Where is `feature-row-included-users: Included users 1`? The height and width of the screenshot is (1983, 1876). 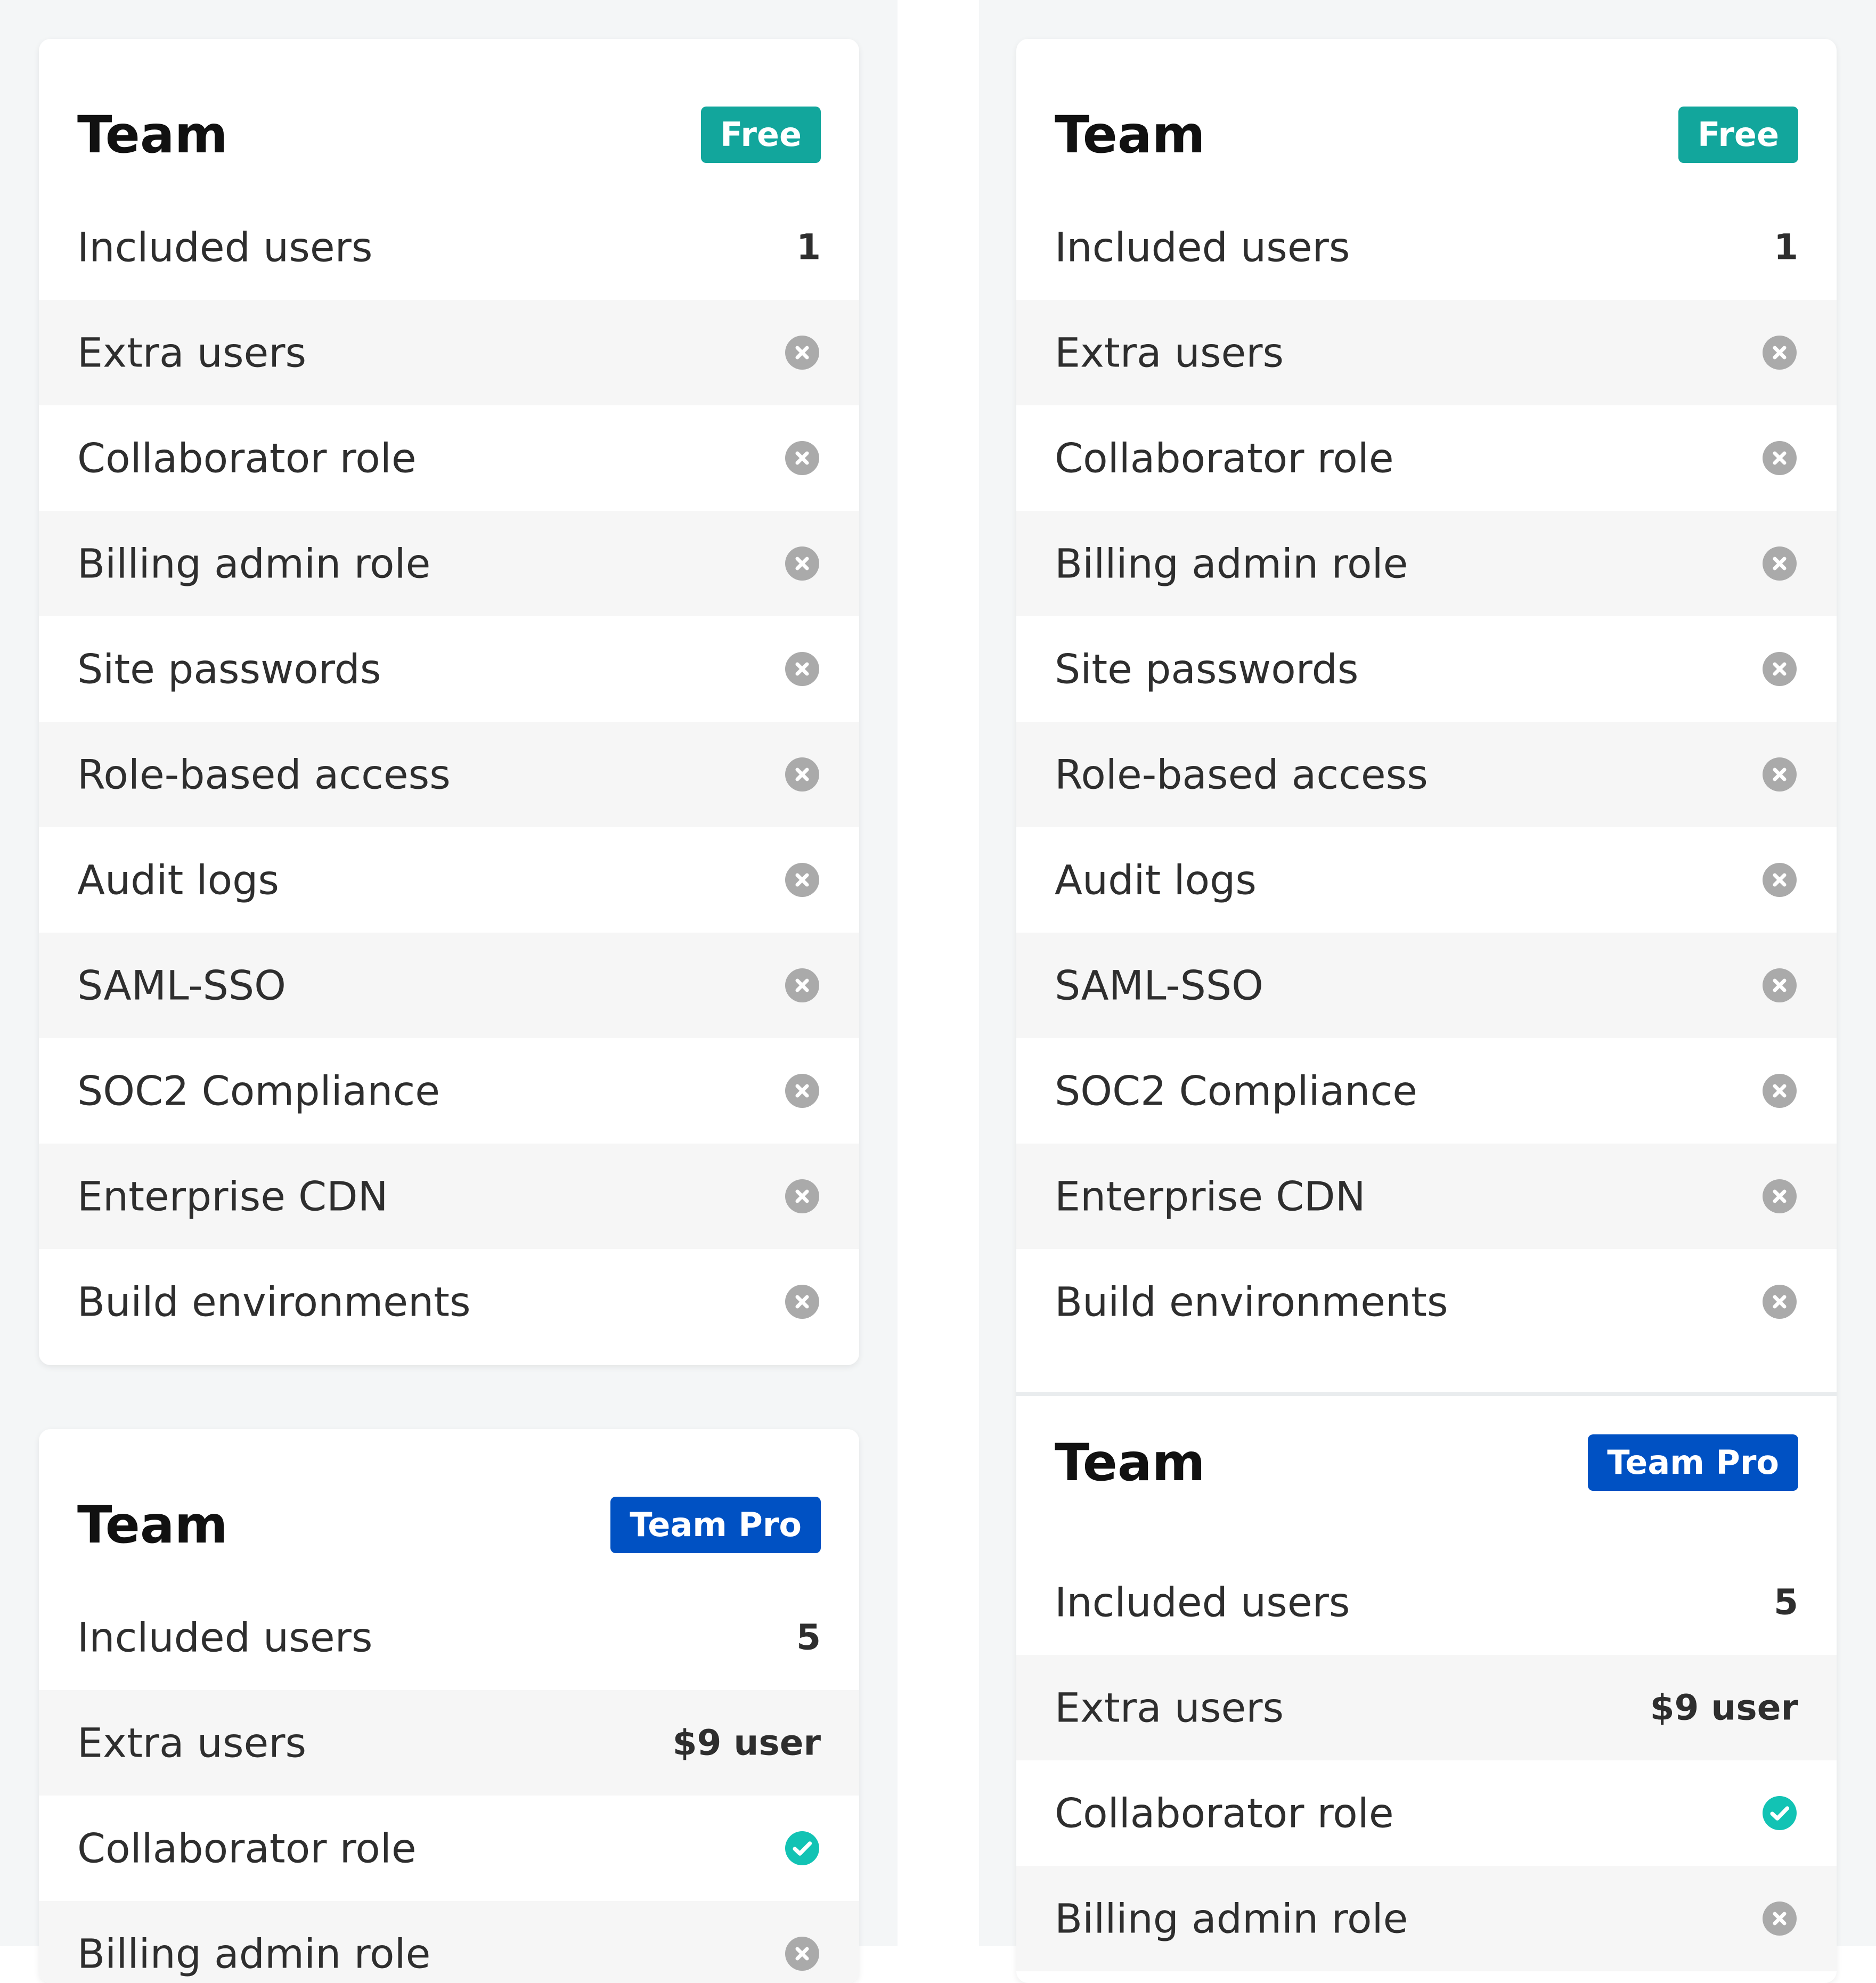 feature-row-included-users: Included users 1 is located at coordinates (449, 247).